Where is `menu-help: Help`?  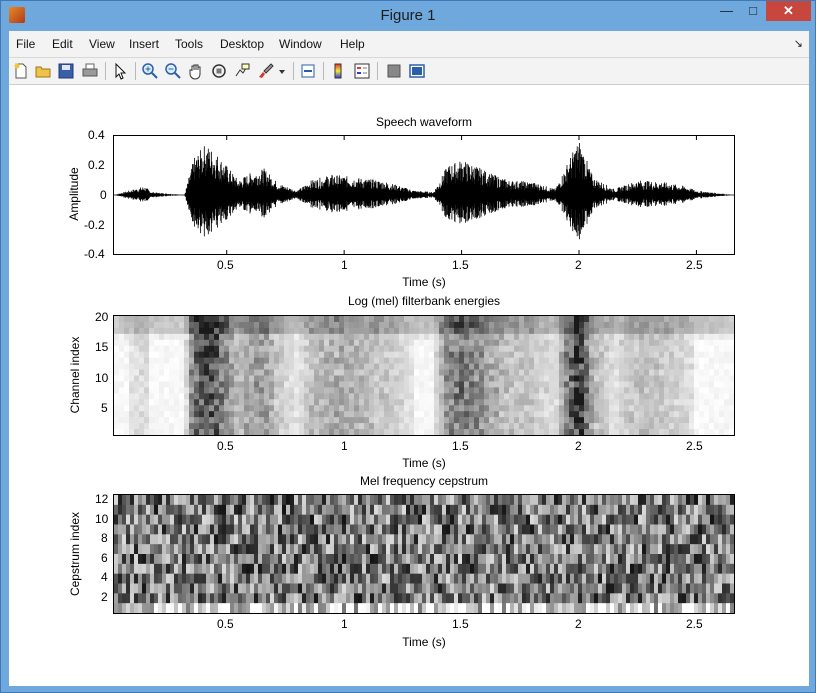
menu-help: Help is located at coordinates (352, 44).